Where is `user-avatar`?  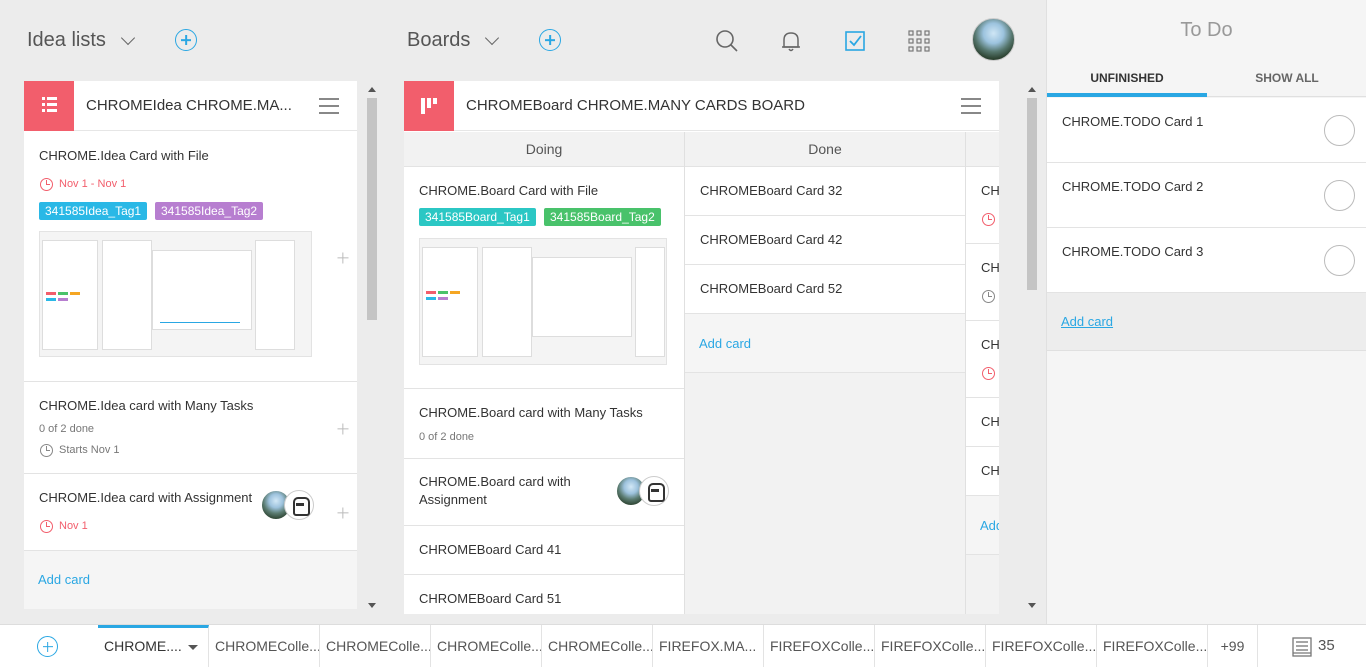 user-avatar is located at coordinates (993, 39).